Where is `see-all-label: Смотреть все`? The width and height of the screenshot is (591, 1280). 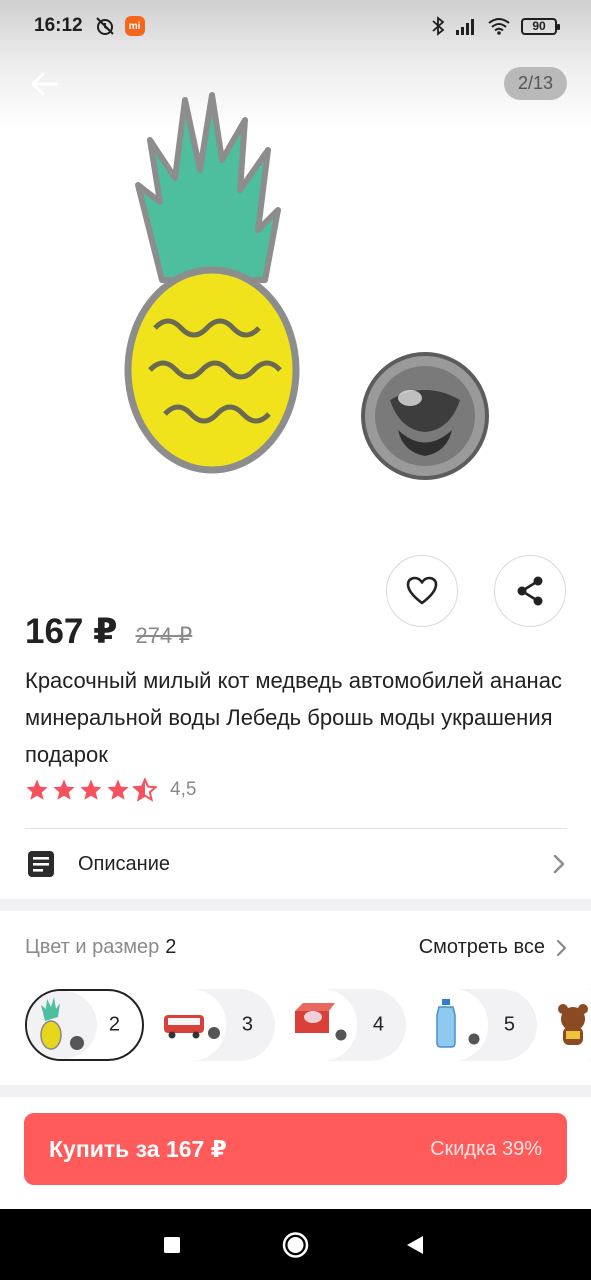 see-all-label: Смотреть все is located at coordinates (481, 947).